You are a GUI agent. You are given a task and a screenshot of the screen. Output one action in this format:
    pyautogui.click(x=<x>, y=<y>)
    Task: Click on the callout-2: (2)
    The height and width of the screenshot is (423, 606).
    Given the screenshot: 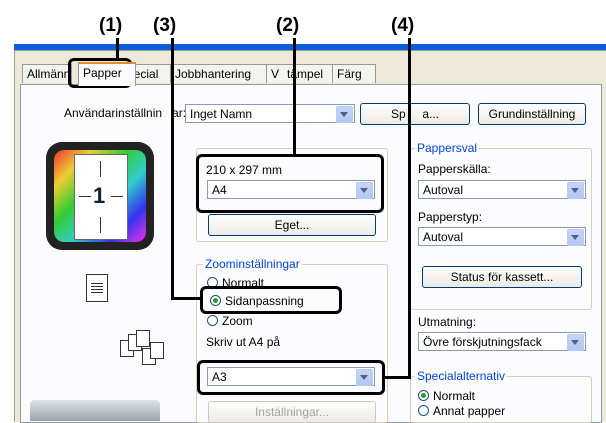 What is the action you would take?
    pyautogui.click(x=288, y=25)
    